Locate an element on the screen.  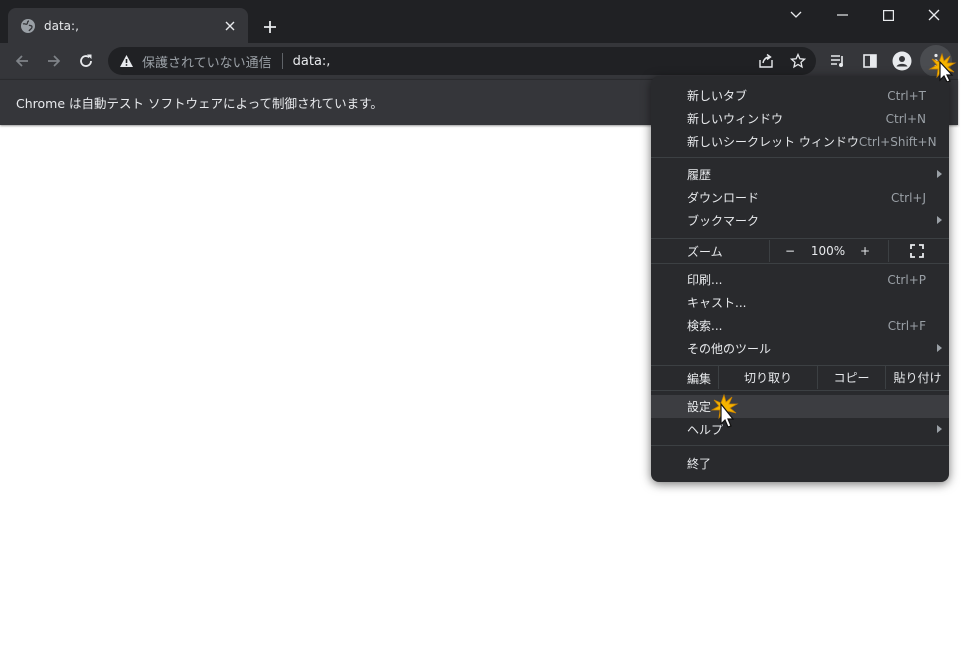
menu-item-downloads: ダウンロード Ctrl+J is located at coordinates (800, 197).